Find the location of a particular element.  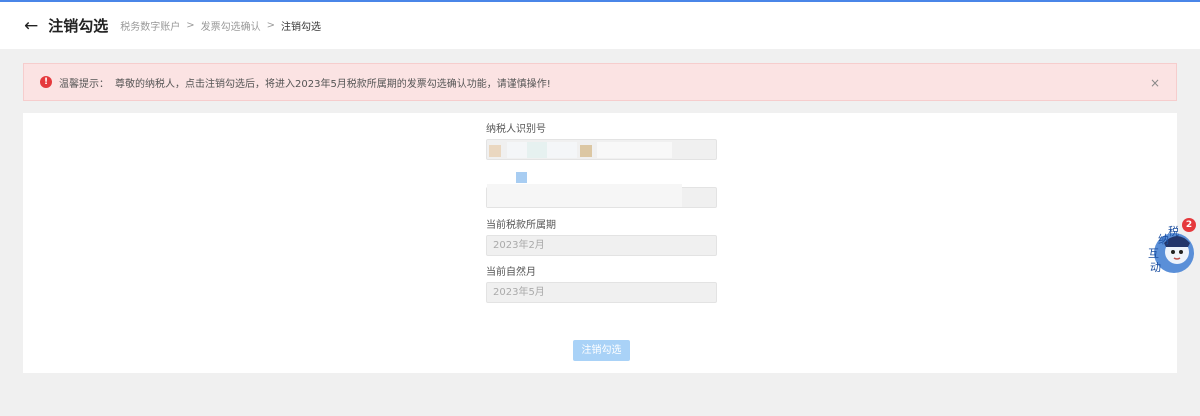

taxpayer-id-field is located at coordinates (601, 149).